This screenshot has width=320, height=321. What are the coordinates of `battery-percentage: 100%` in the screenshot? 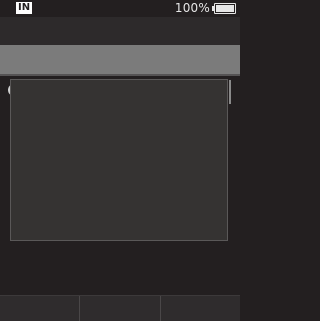 It's located at (192, 8).